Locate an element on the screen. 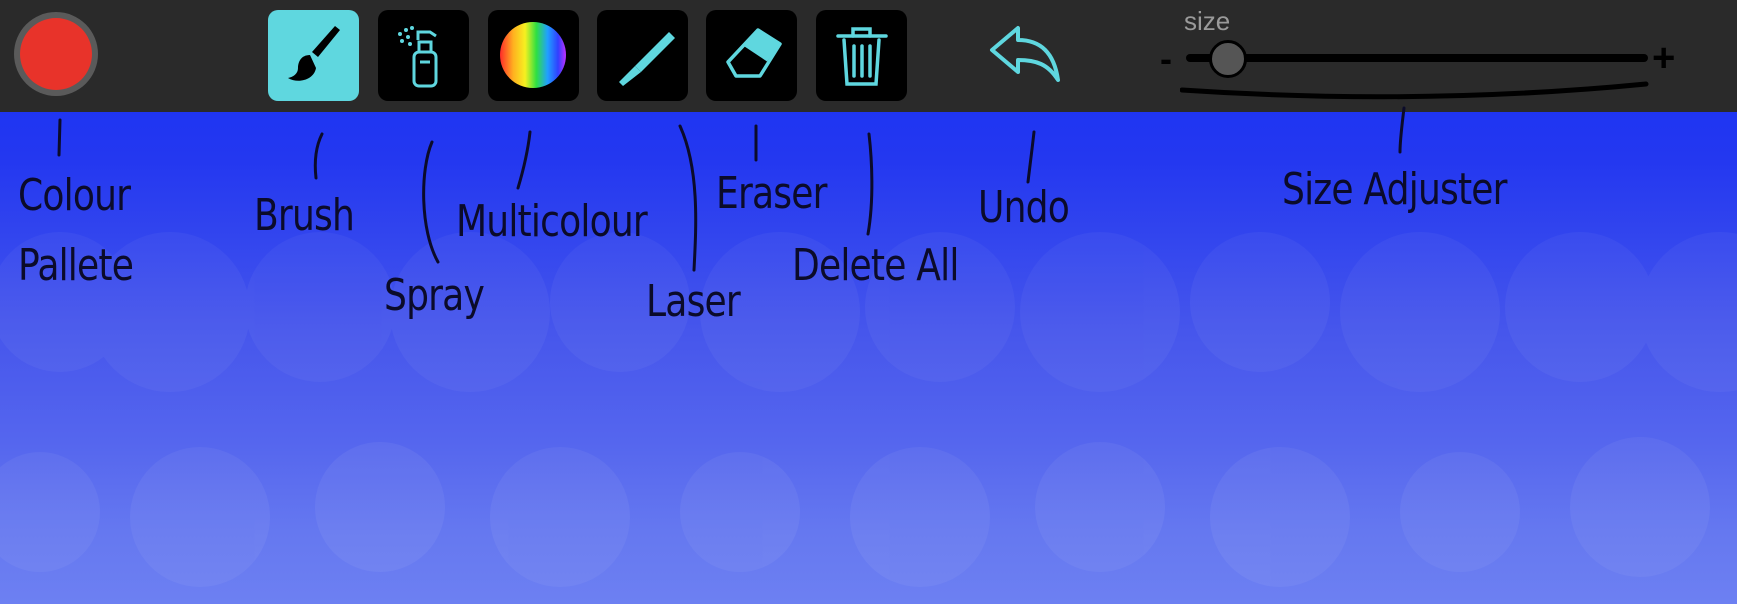 The height and width of the screenshot is (604, 1737). annotation-spray: Spray is located at coordinates (434, 295).